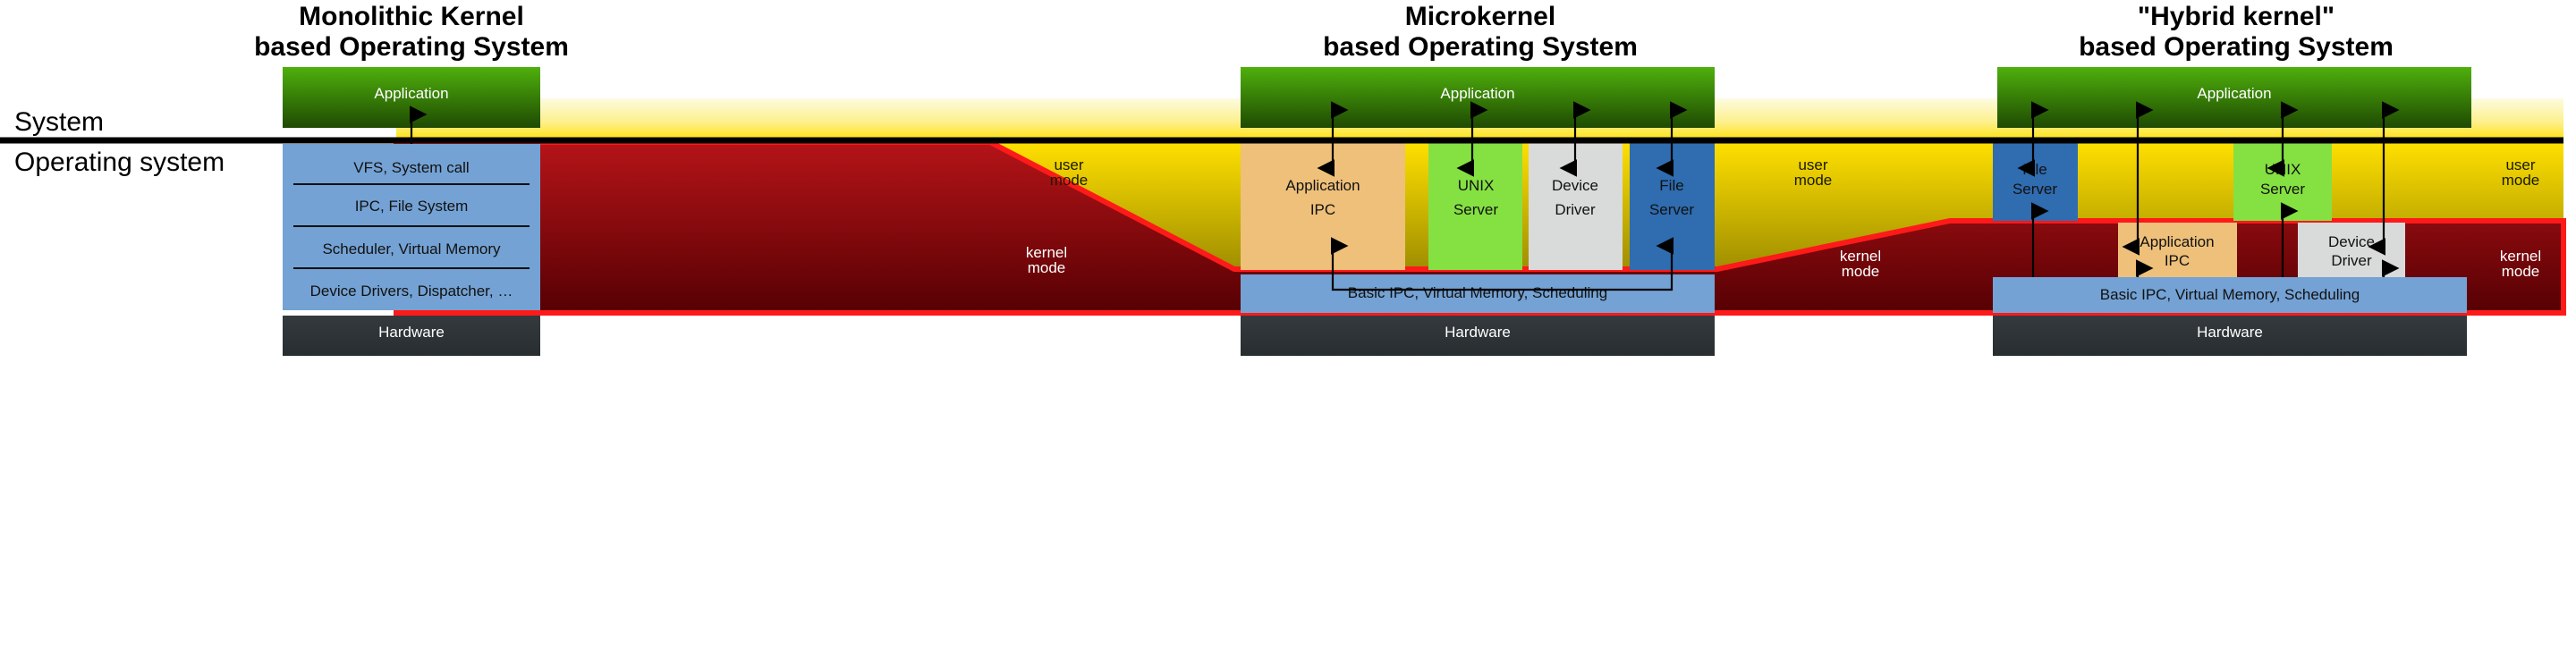 The image size is (2576, 658). I want to click on column-title-line1: Monolithic Kernel, so click(411, 16).